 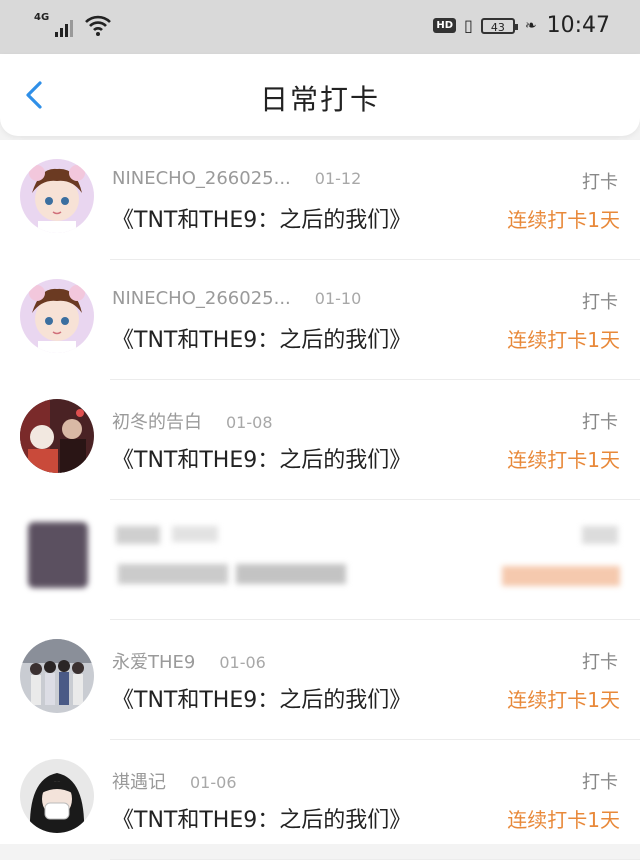 What do you see at coordinates (521, 25) in the screenshot?
I see `status-icons: HD ▯ 43 ❧ 10:47` at bounding box center [521, 25].